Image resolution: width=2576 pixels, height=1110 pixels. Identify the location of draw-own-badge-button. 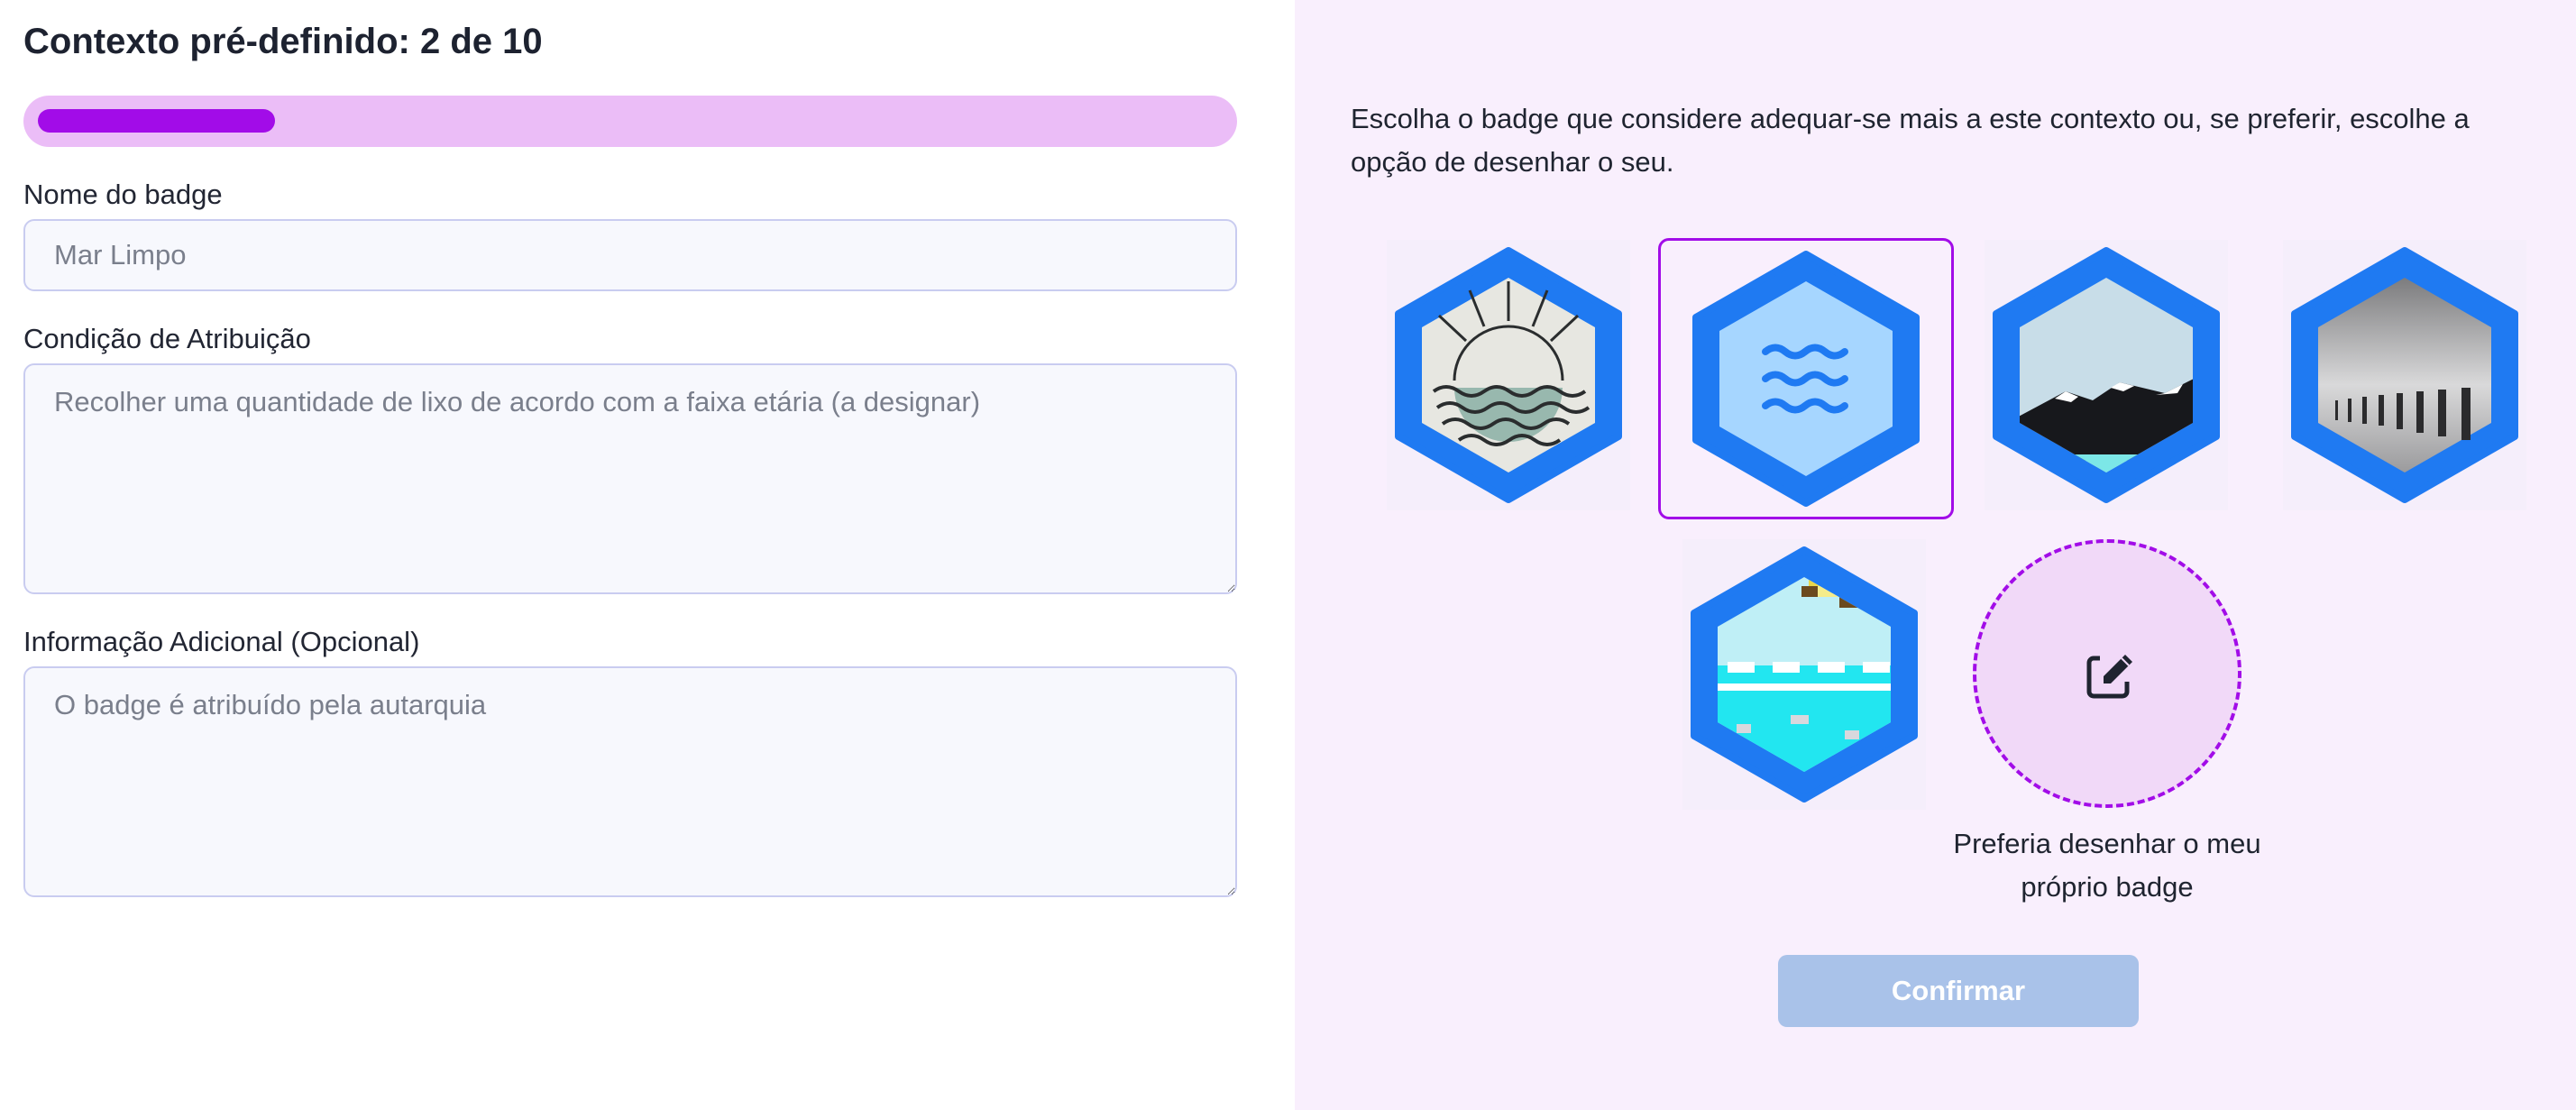
(2107, 673).